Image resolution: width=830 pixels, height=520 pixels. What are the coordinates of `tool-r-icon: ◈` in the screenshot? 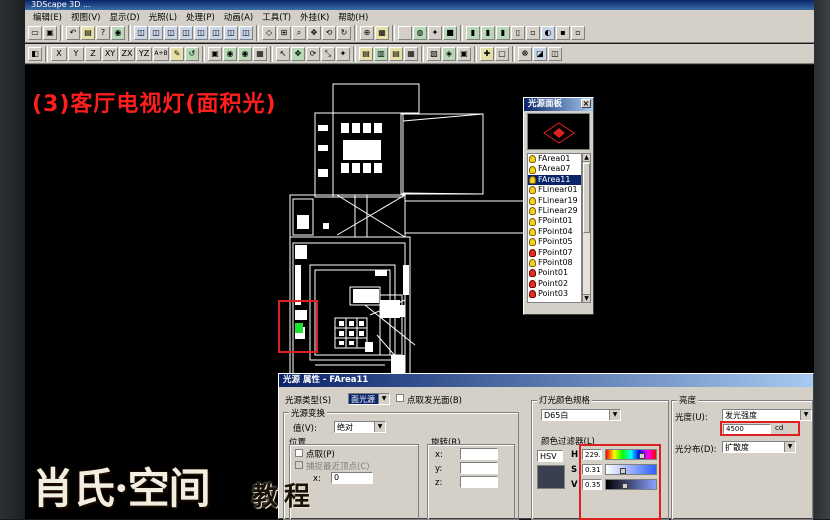 It's located at (449, 53).